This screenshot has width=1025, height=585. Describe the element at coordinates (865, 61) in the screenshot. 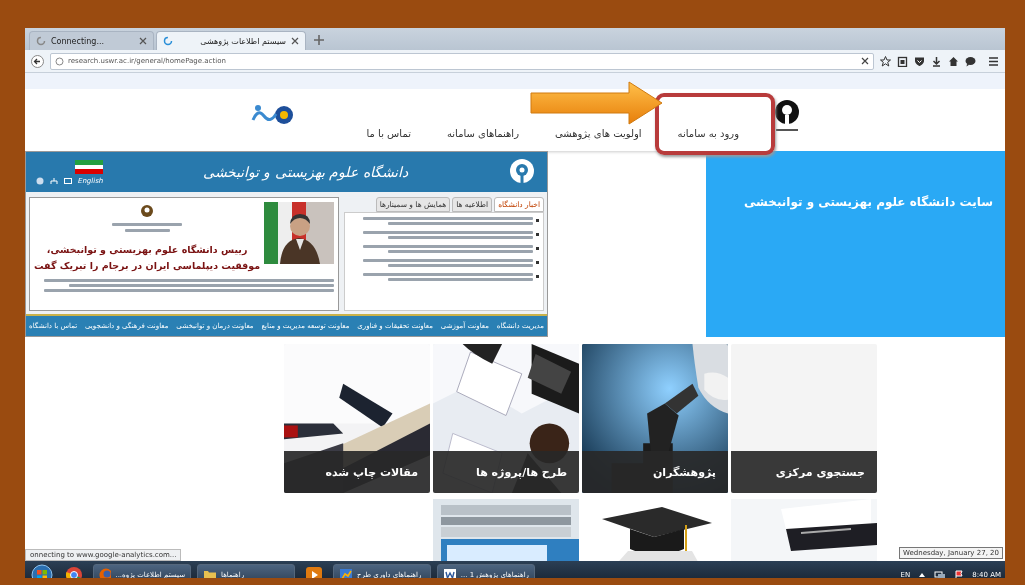

I see `clear-icon` at that location.